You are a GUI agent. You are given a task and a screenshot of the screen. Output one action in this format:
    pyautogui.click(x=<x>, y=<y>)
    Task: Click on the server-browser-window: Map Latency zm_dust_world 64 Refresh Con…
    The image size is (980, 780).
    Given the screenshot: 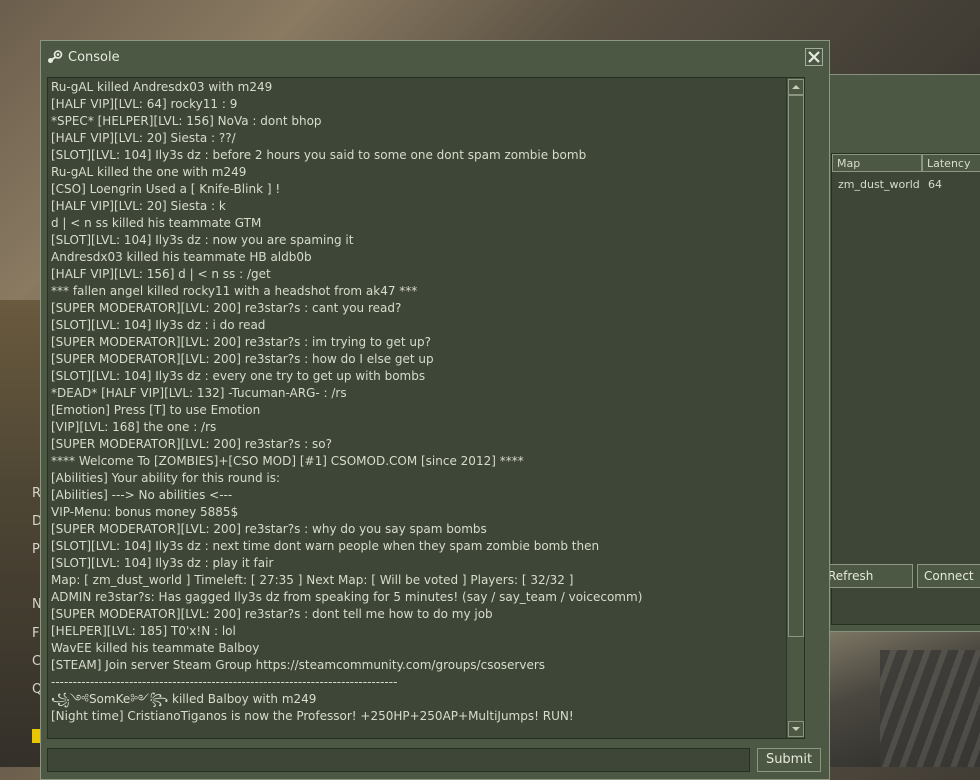 What is the action you would take?
    pyautogui.click(x=900, y=353)
    